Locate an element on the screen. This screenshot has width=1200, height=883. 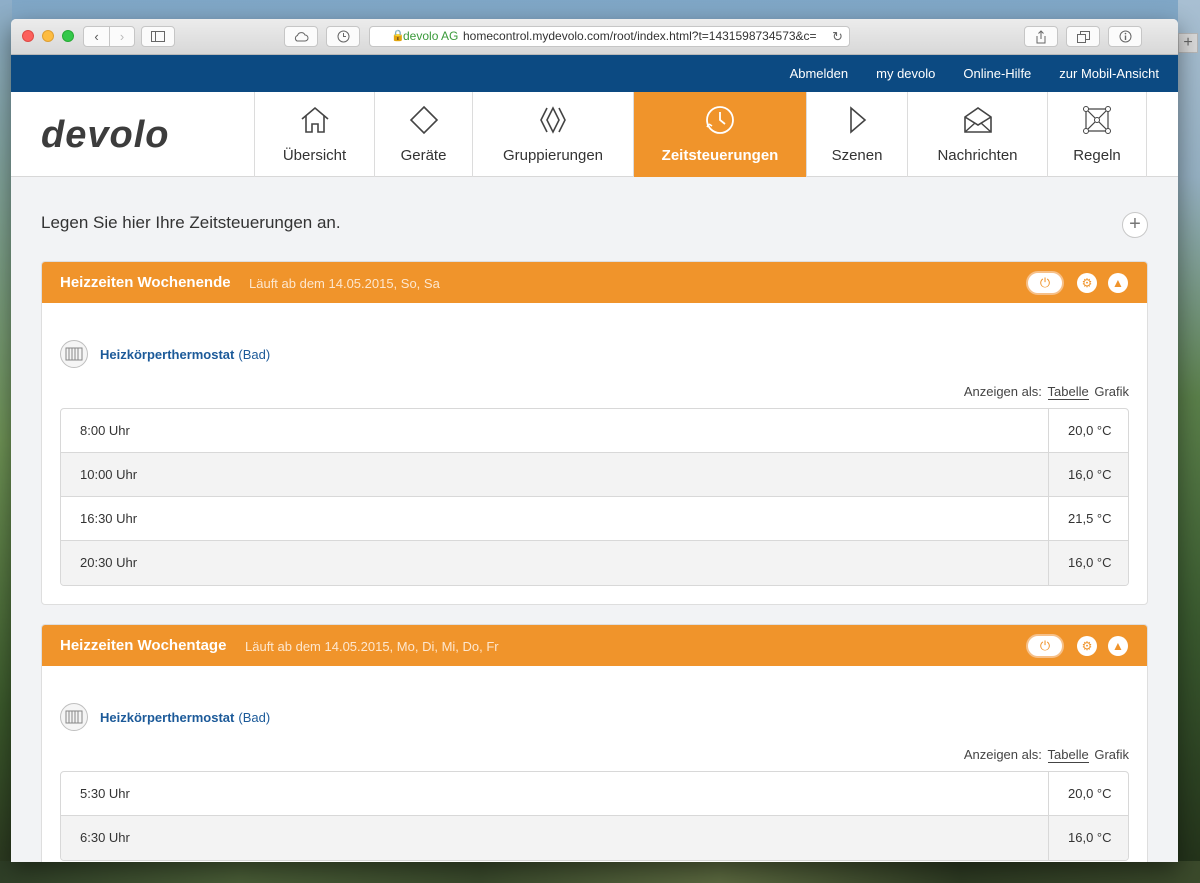
add-schedule-button: + is located at coordinates (1135, 225).